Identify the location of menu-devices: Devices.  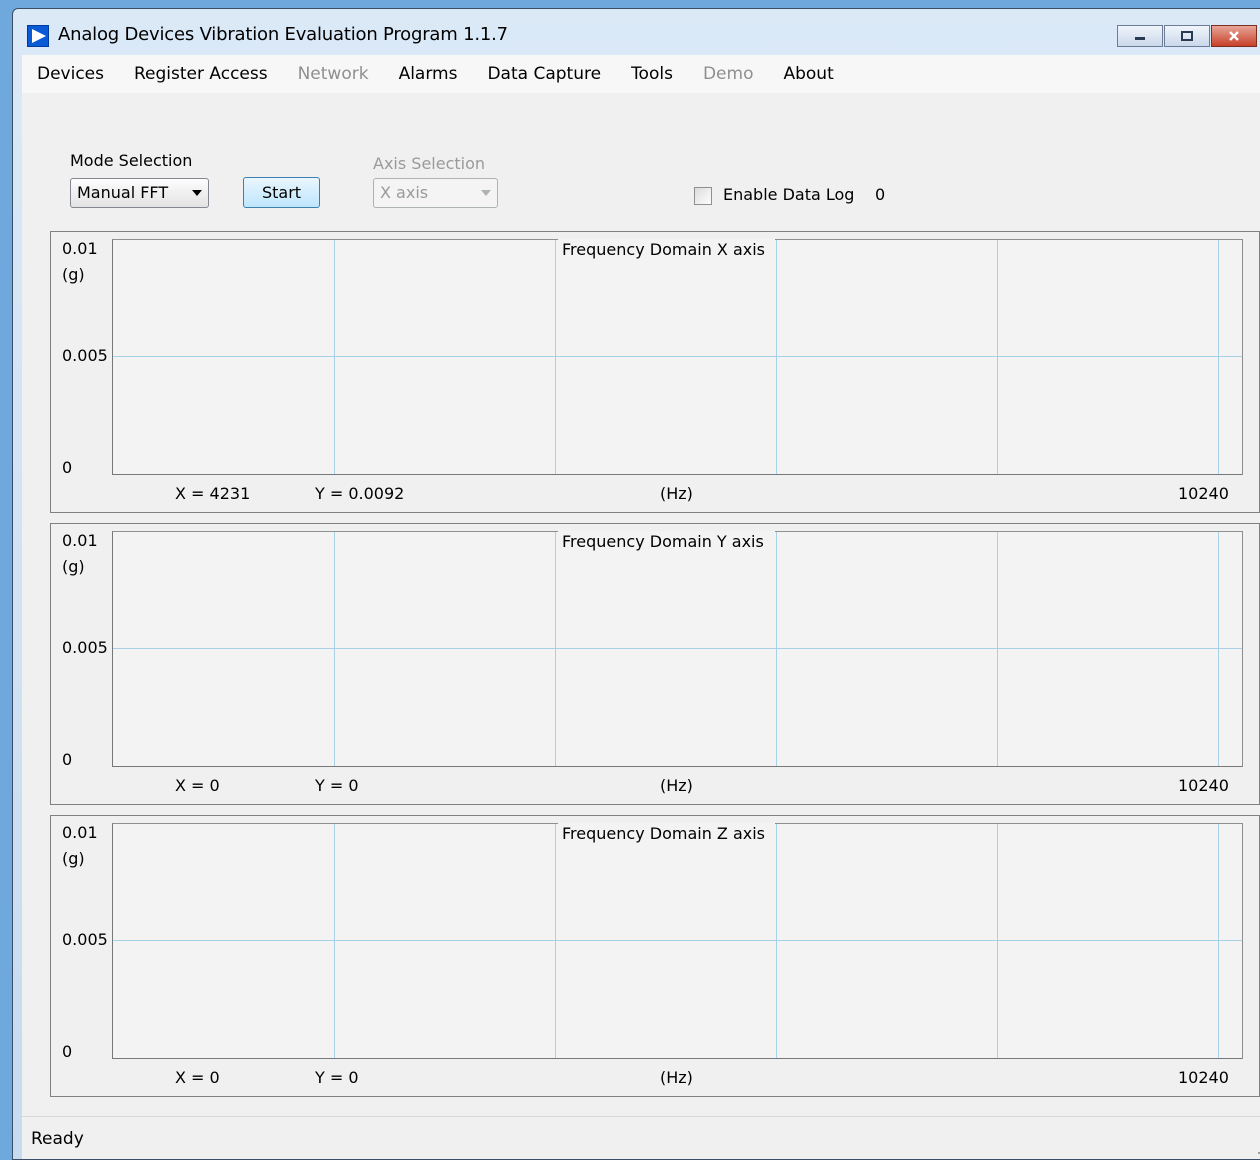
(70, 74).